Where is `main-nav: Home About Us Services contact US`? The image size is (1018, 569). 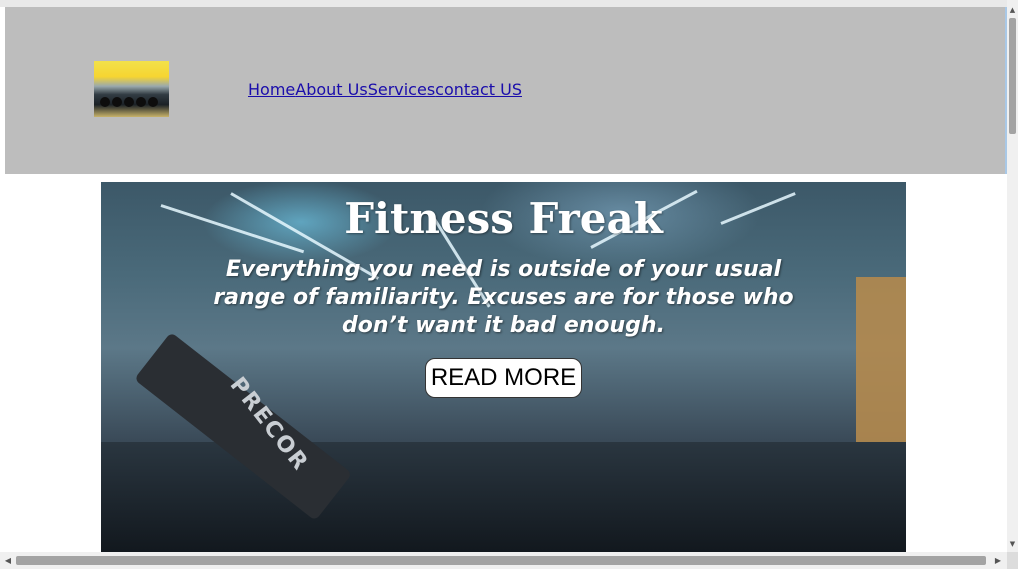
main-nav: Home About Us Services contact US is located at coordinates (385, 89).